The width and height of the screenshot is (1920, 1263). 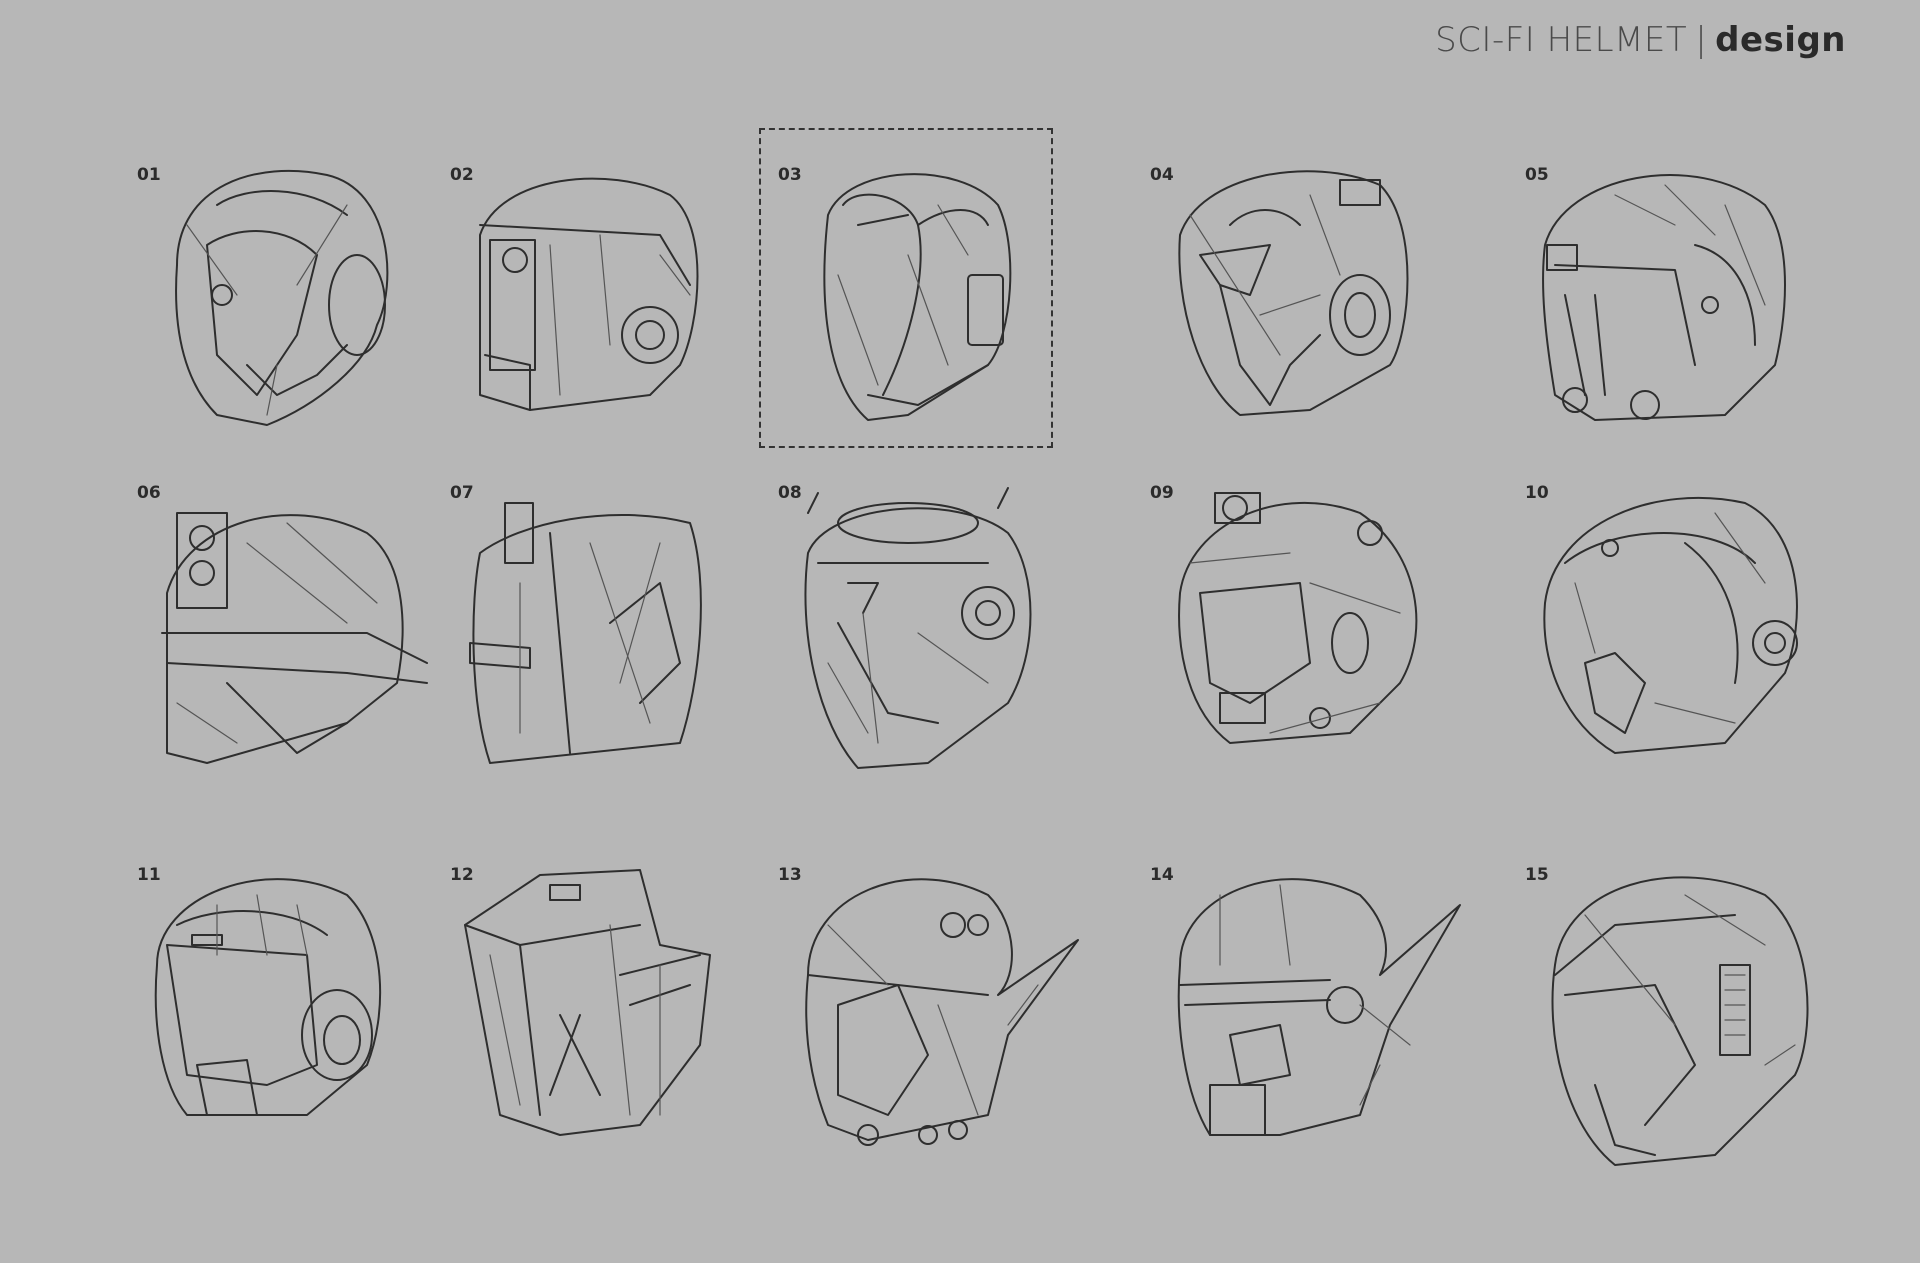 I want to click on helmet-sketch-08: 08, so click(x=938, y=633).